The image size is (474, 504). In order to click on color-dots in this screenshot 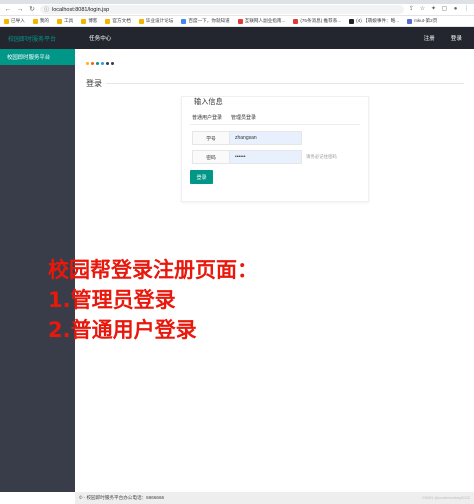, I will do `click(100, 63)`.